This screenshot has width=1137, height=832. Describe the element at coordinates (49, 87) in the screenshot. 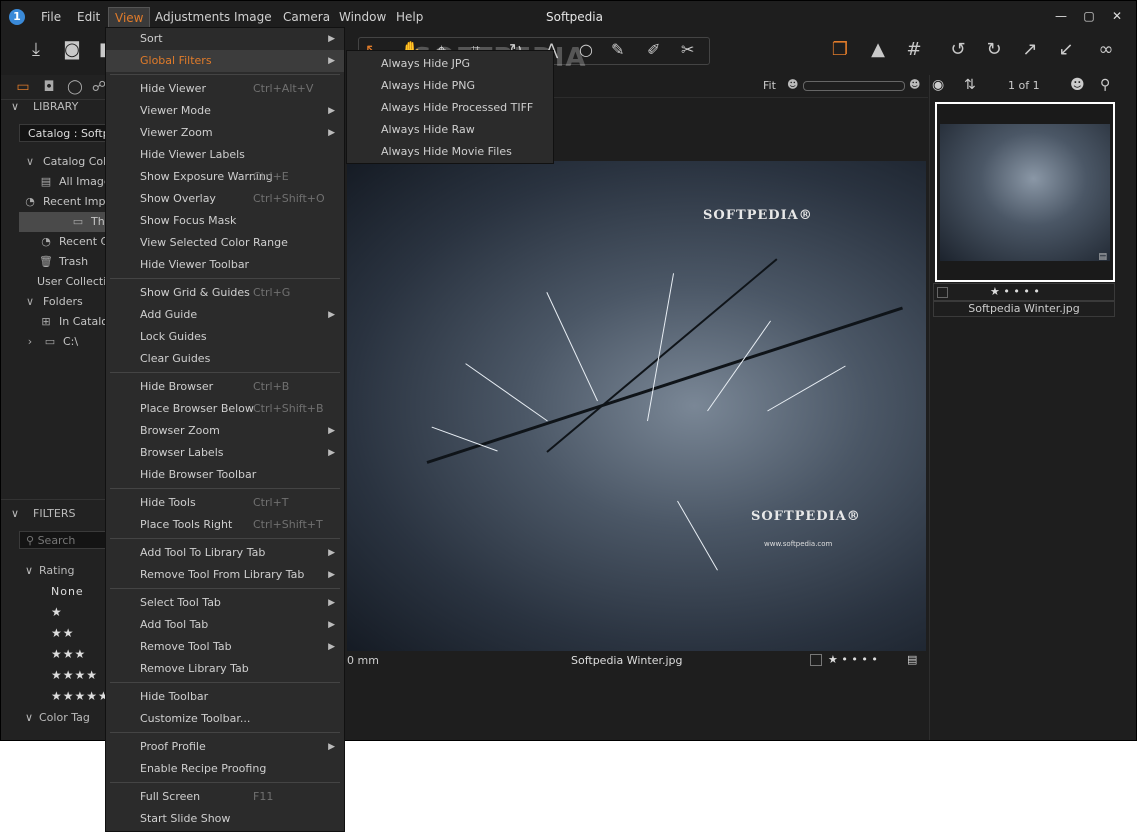

I see `capture-tab-camera-icon: ◘` at that location.